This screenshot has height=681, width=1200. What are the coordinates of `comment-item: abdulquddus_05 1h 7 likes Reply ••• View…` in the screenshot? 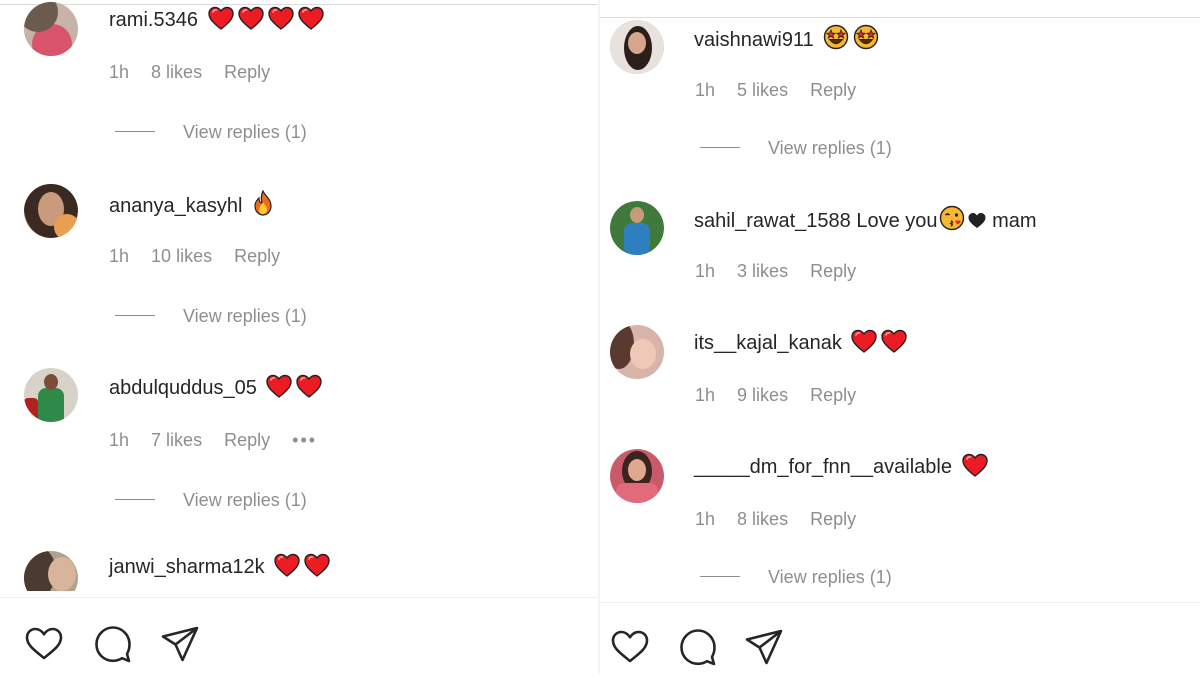 It's located at (299, 448).